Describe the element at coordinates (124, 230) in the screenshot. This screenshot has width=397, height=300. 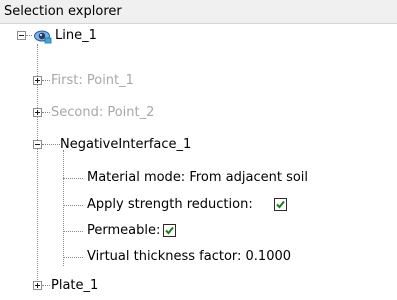
I see `property-permeable-label: Permeable:` at that location.